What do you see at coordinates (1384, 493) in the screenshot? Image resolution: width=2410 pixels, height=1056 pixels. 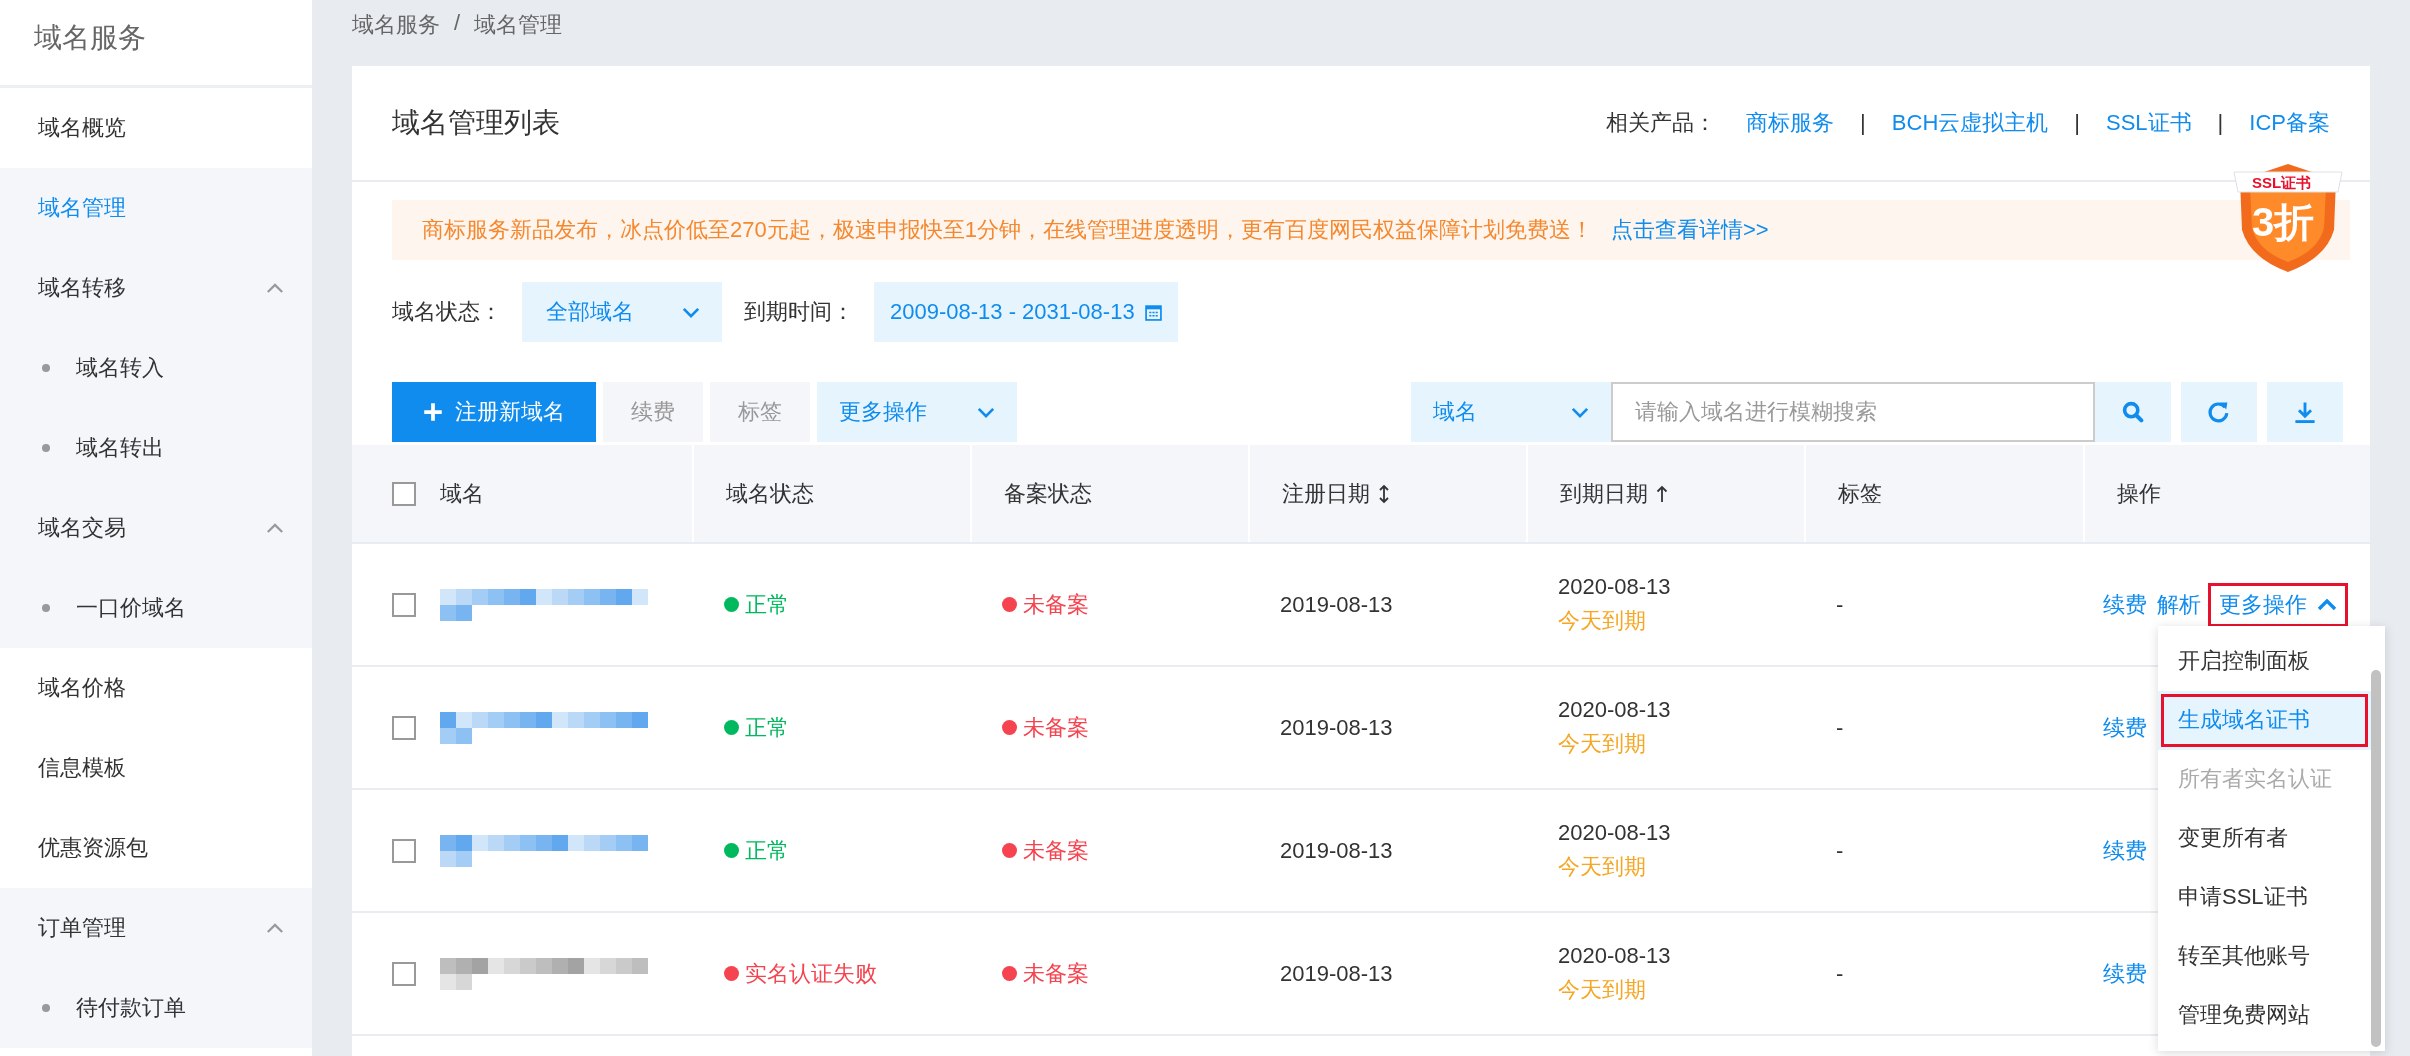 I see `sort-icon` at bounding box center [1384, 493].